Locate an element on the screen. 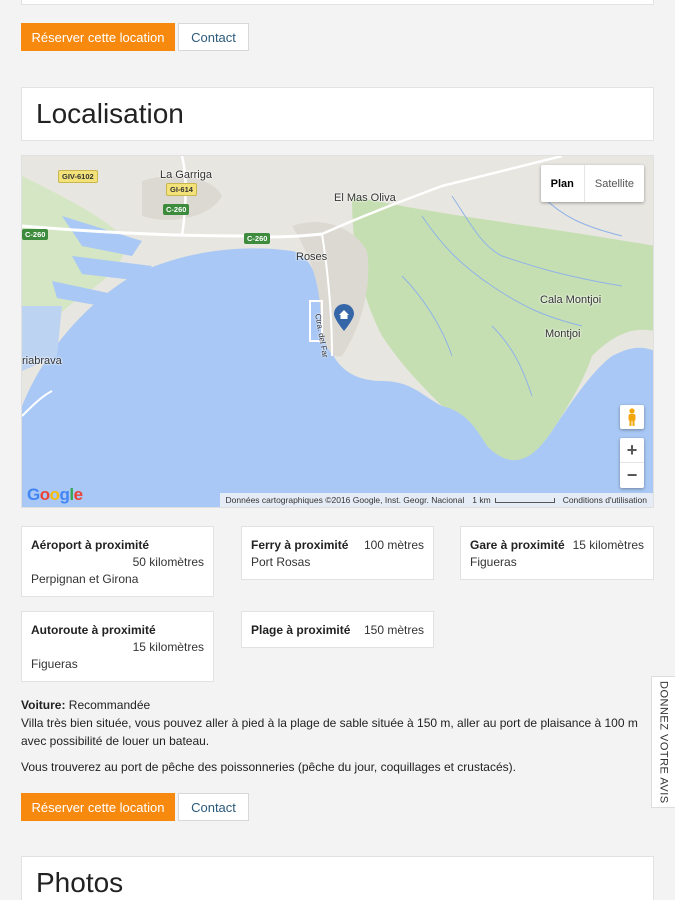  highway-label: Autoroute à proximité is located at coordinates (93, 630).